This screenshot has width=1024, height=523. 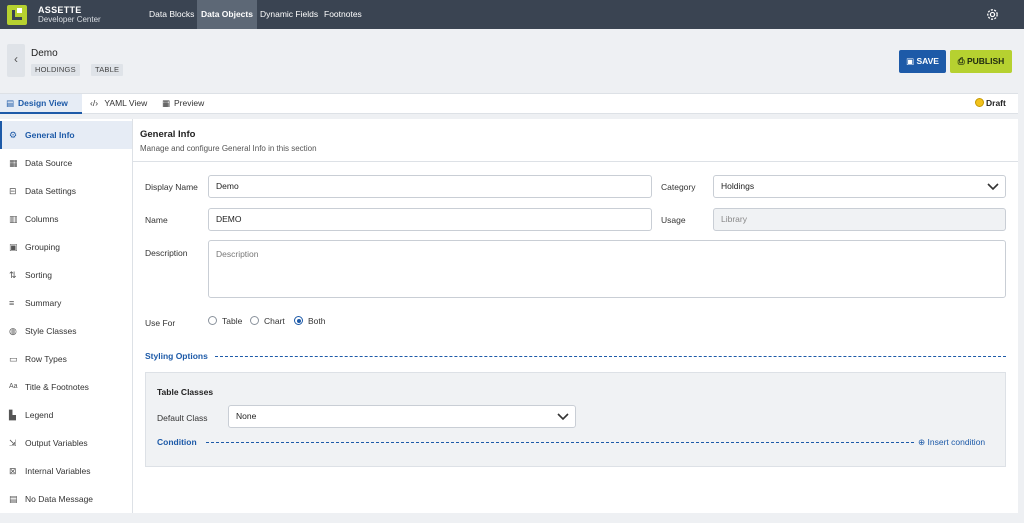 What do you see at coordinates (176, 356) in the screenshot?
I see `styling-options-title: Styling Options` at bounding box center [176, 356].